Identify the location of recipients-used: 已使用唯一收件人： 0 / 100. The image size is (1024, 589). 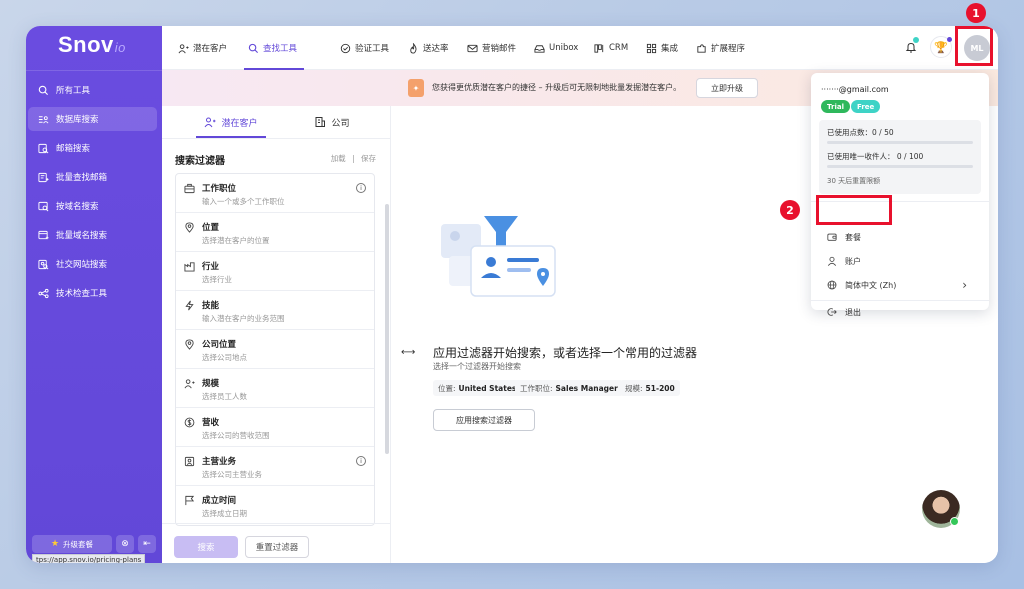
(875, 156).